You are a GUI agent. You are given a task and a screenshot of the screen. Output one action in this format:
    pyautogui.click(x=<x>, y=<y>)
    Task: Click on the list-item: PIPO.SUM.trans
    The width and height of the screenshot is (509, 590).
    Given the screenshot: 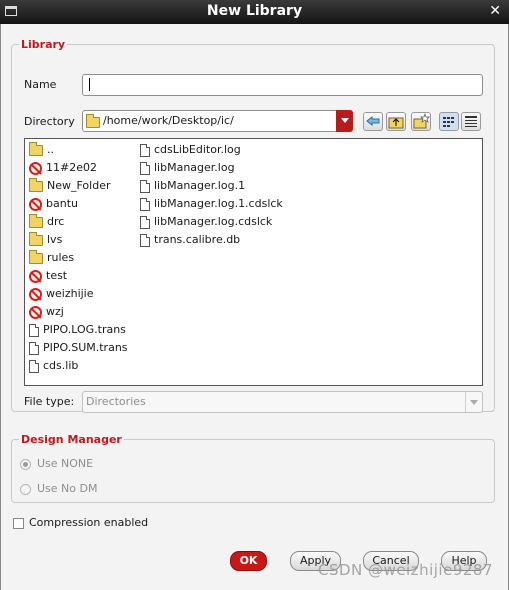 What is the action you would take?
    pyautogui.click(x=78, y=348)
    